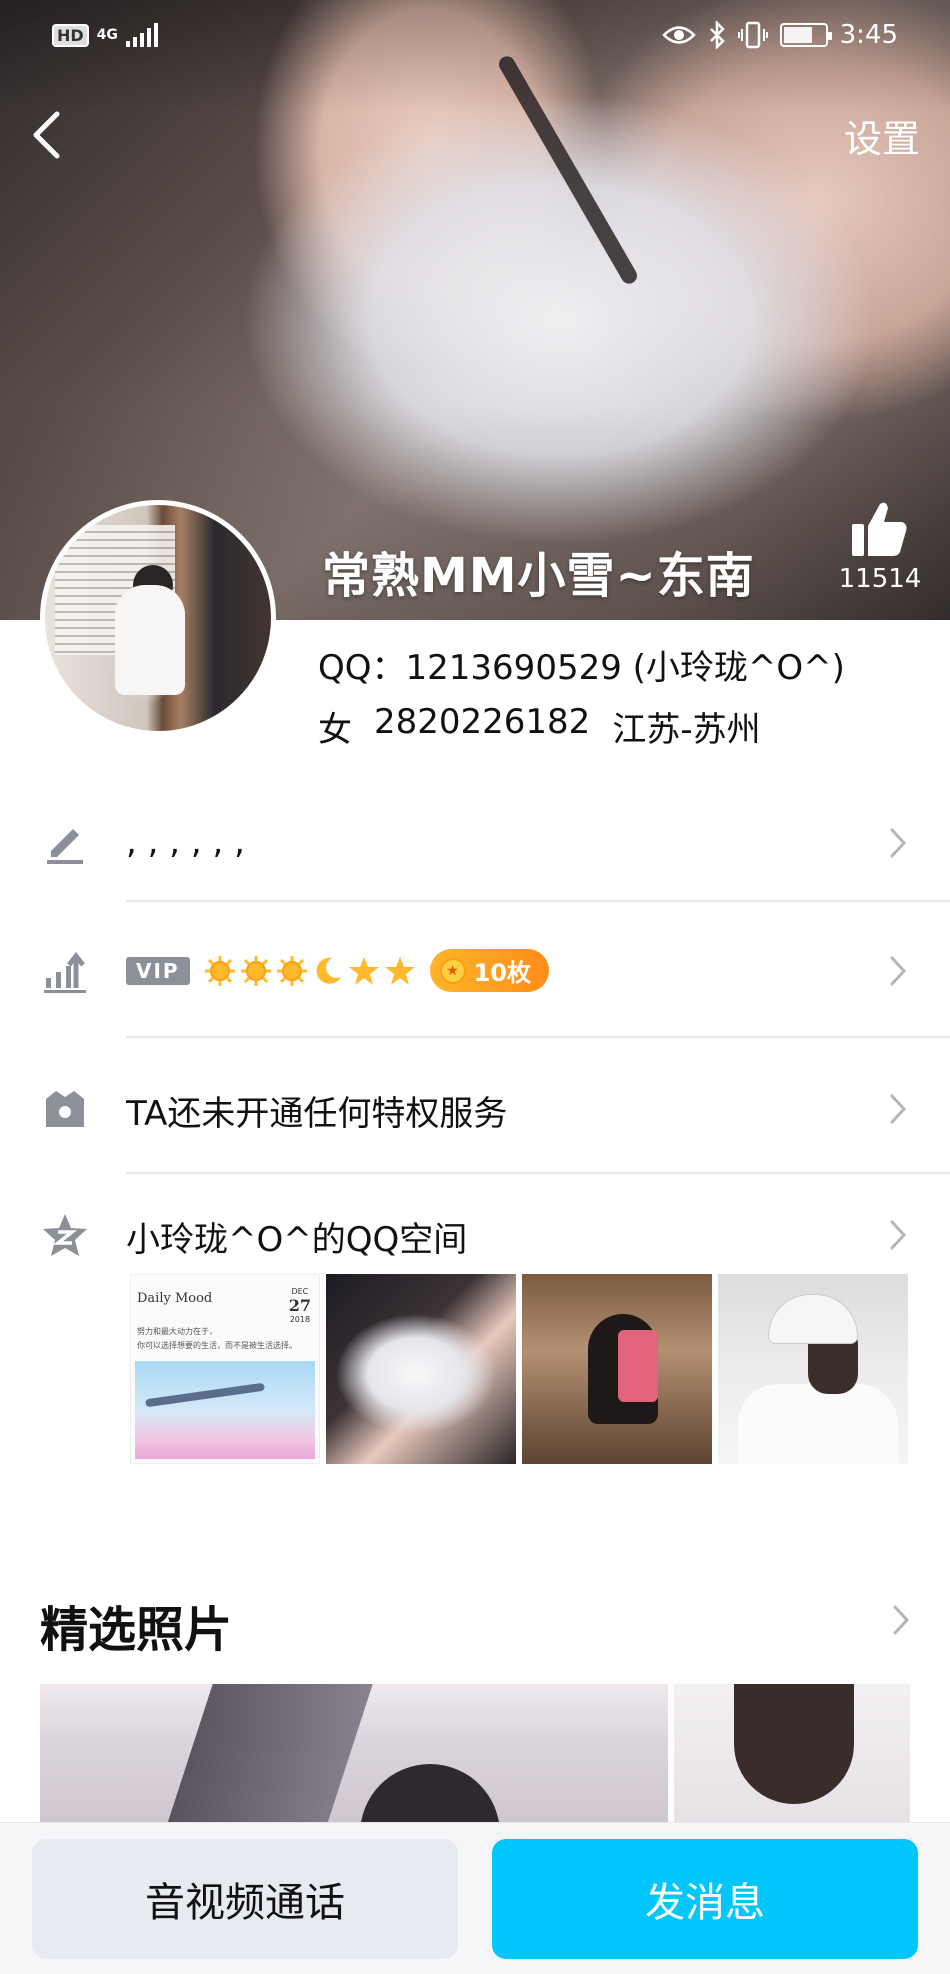 The height and width of the screenshot is (1974, 950). I want to click on level-content: VIP ★ 10枚, so click(337, 970).